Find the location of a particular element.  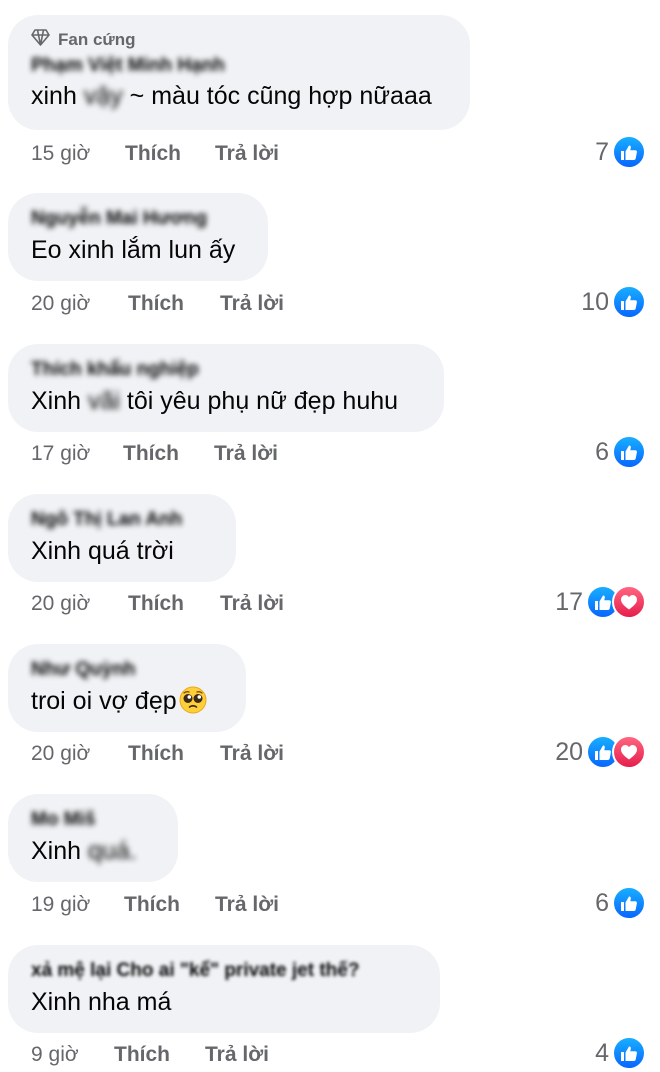

comment-actions: 15 giờ Thích Trả lời is located at coordinates (155, 154).